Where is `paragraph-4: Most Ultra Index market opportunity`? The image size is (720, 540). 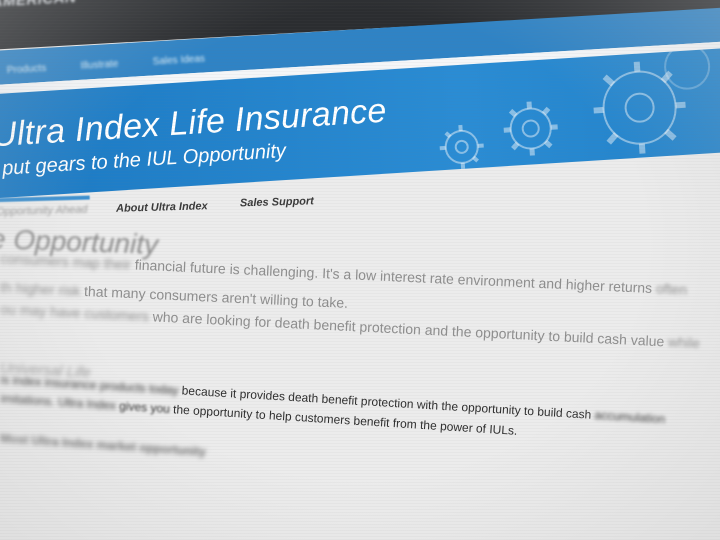
paragraph-4: Most Ultra Index market opportunity is located at coordinates (103, 445).